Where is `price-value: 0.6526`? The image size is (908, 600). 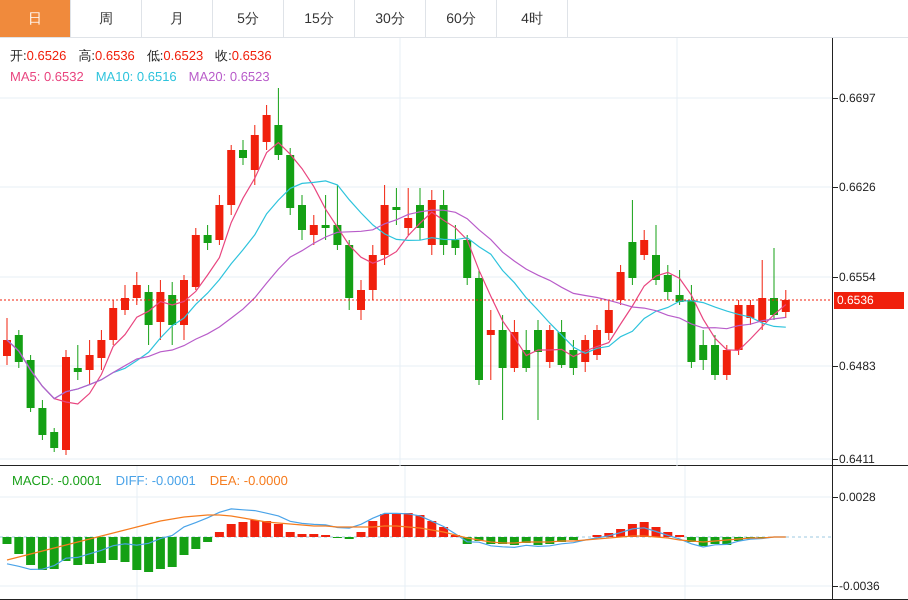
price-value: 0.6526 is located at coordinates (46, 56).